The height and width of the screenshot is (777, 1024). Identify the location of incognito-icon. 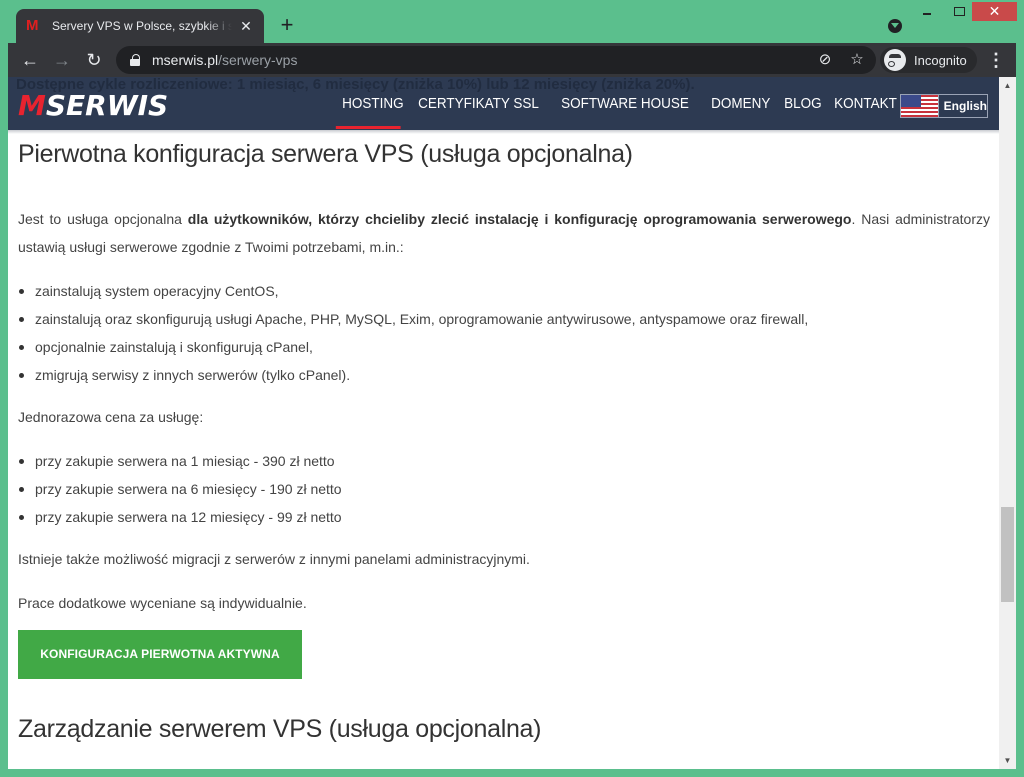
(895, 60).